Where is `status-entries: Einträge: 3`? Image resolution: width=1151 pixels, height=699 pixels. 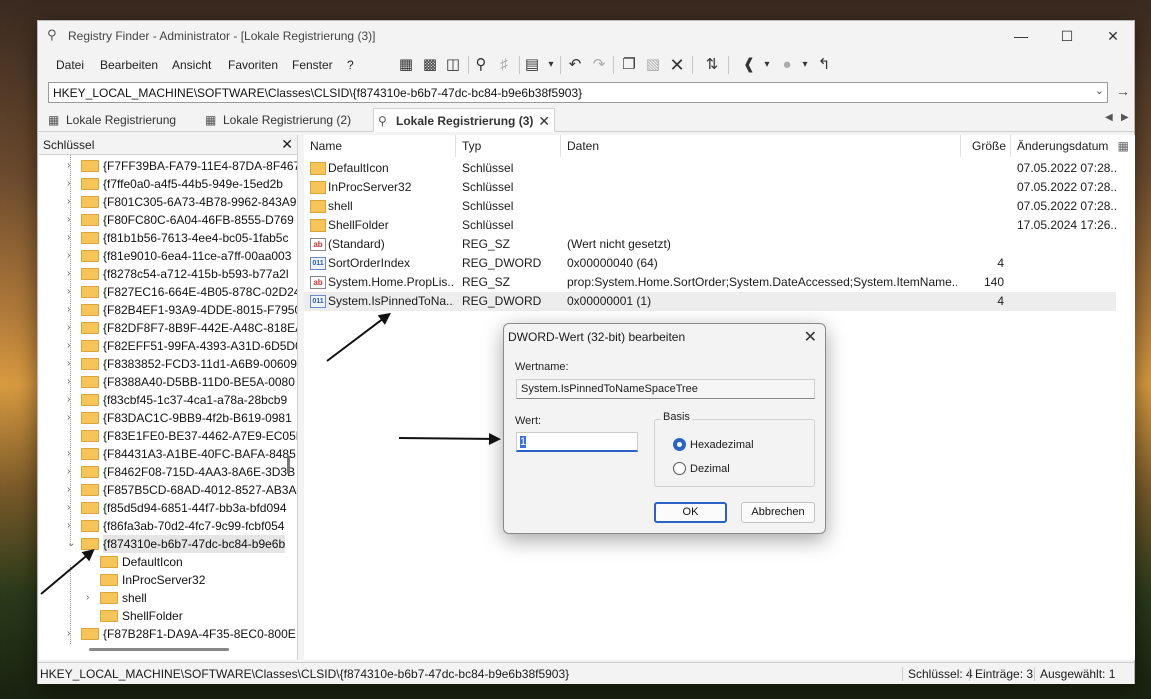 status-entries: Einträge: 3 is located at coordinates (1001, 674).